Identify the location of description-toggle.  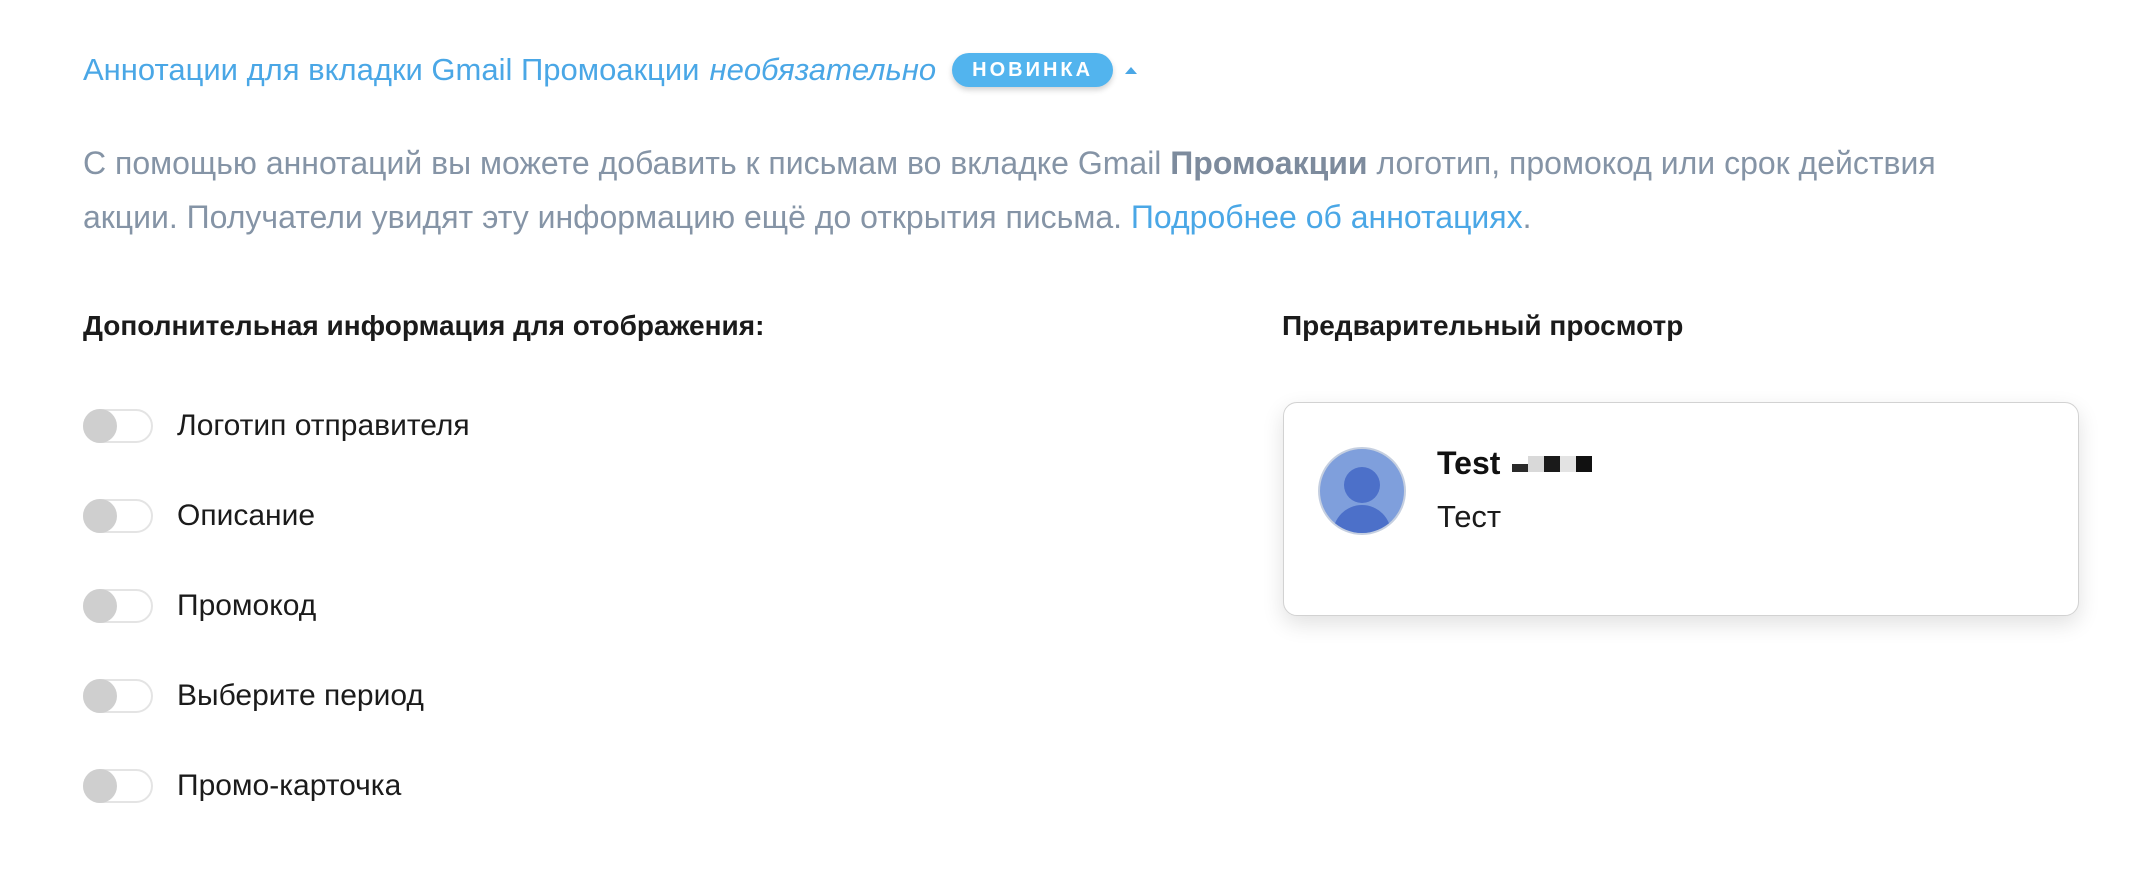
(118, 516).